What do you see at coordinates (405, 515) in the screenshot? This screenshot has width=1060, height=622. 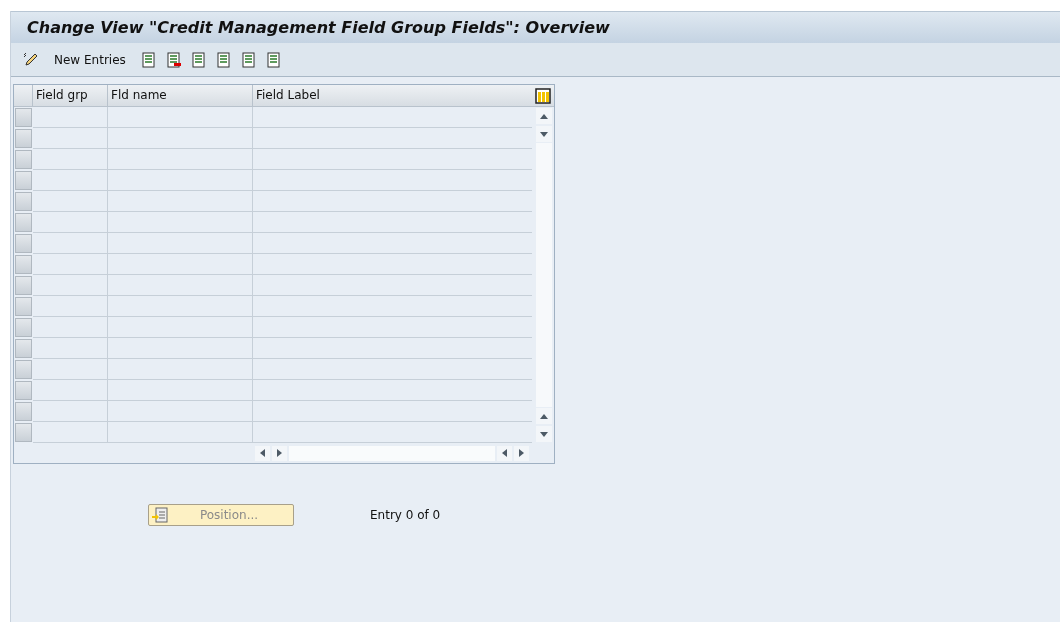 I see `entry-count: Entry 0 of 0` at bounding box center [405, 515].